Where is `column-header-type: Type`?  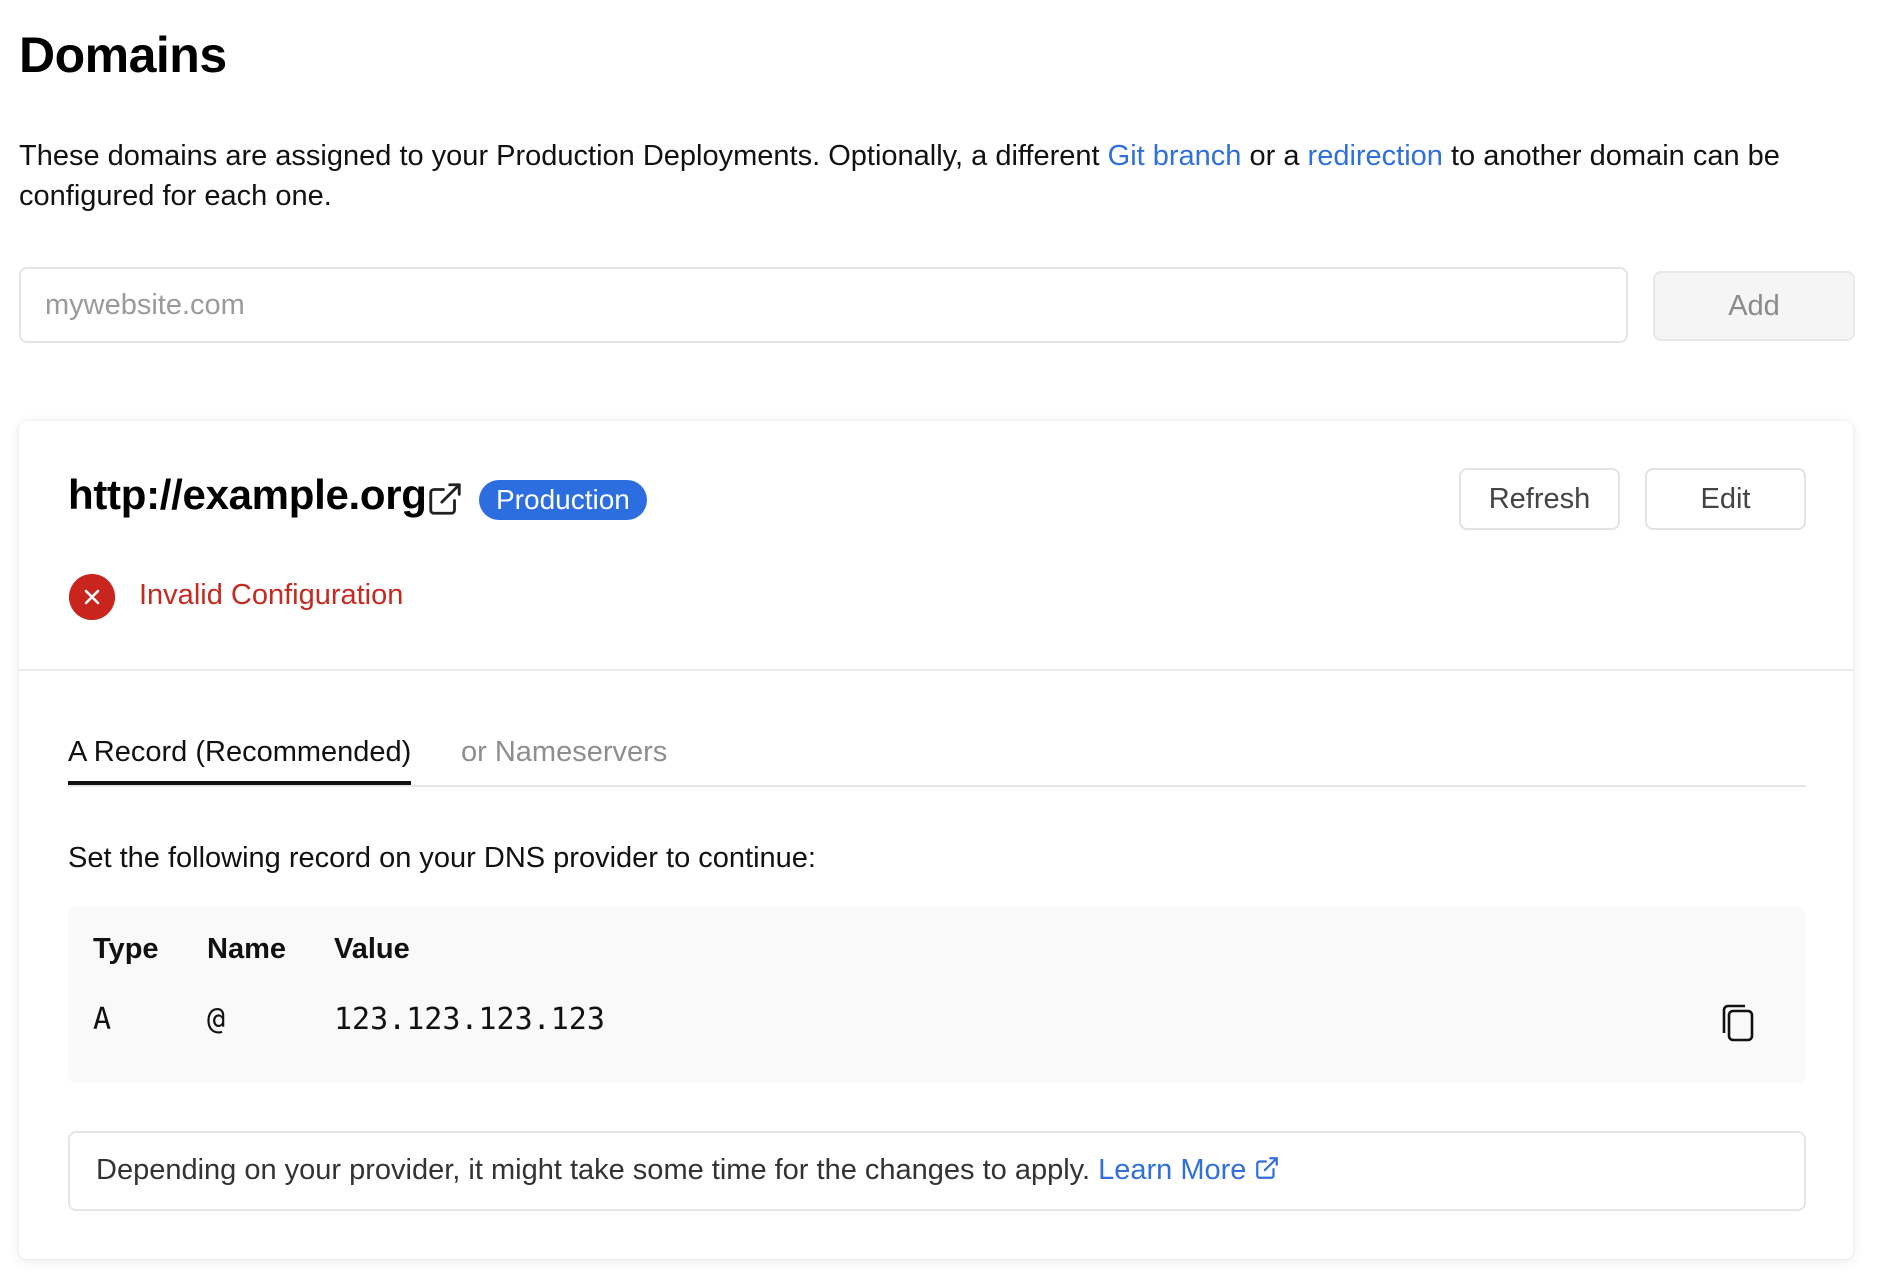
column-header-type: Type is located at coordinates (126, 949).